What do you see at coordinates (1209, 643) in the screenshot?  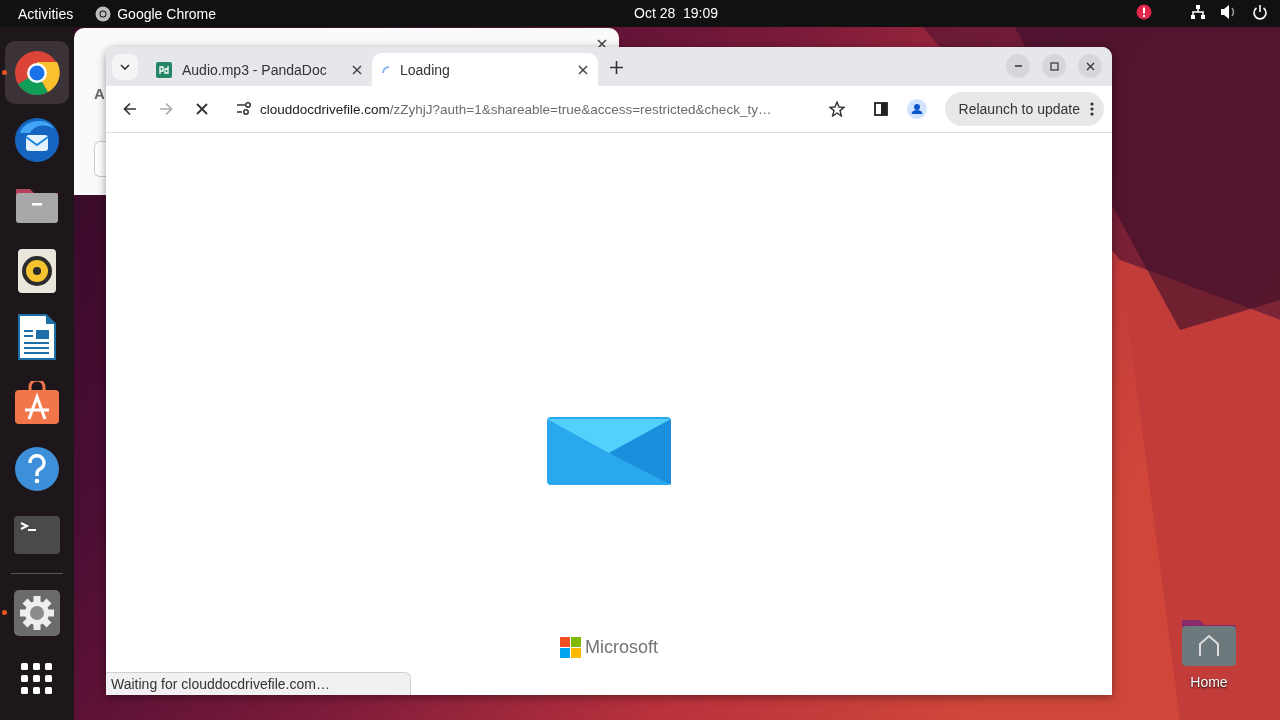 I see `home-folder-icon` at bounding box center [1209, 643].